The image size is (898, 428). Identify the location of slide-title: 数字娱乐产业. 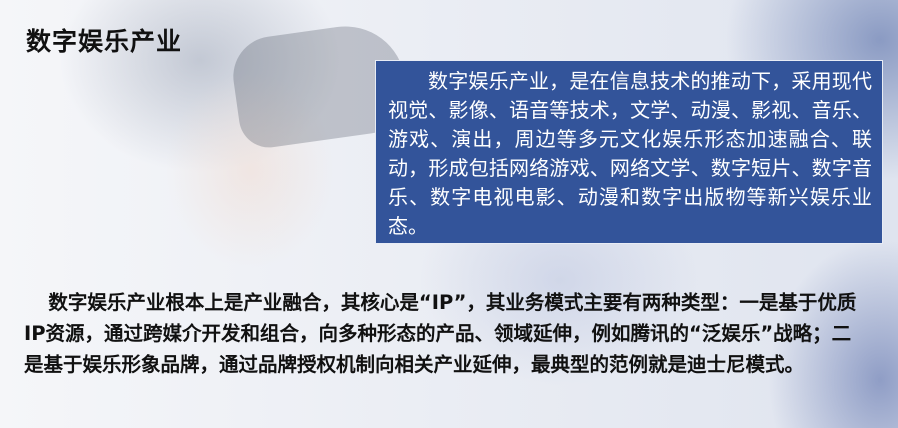
(104, 41).